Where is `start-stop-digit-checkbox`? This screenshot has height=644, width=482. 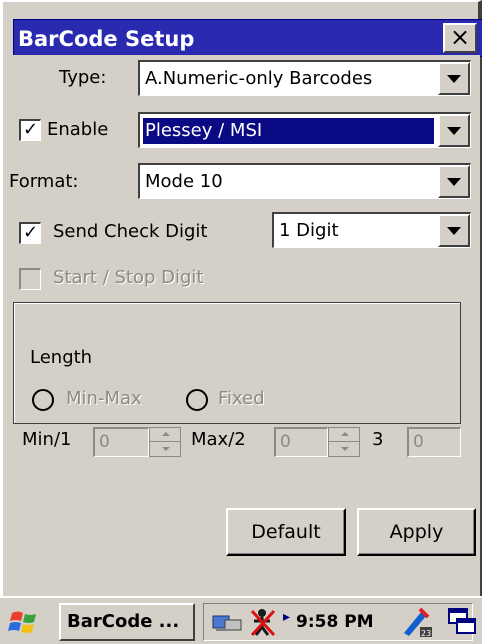 start-stop-digit-checkbox is located at coordinates (30, 279).